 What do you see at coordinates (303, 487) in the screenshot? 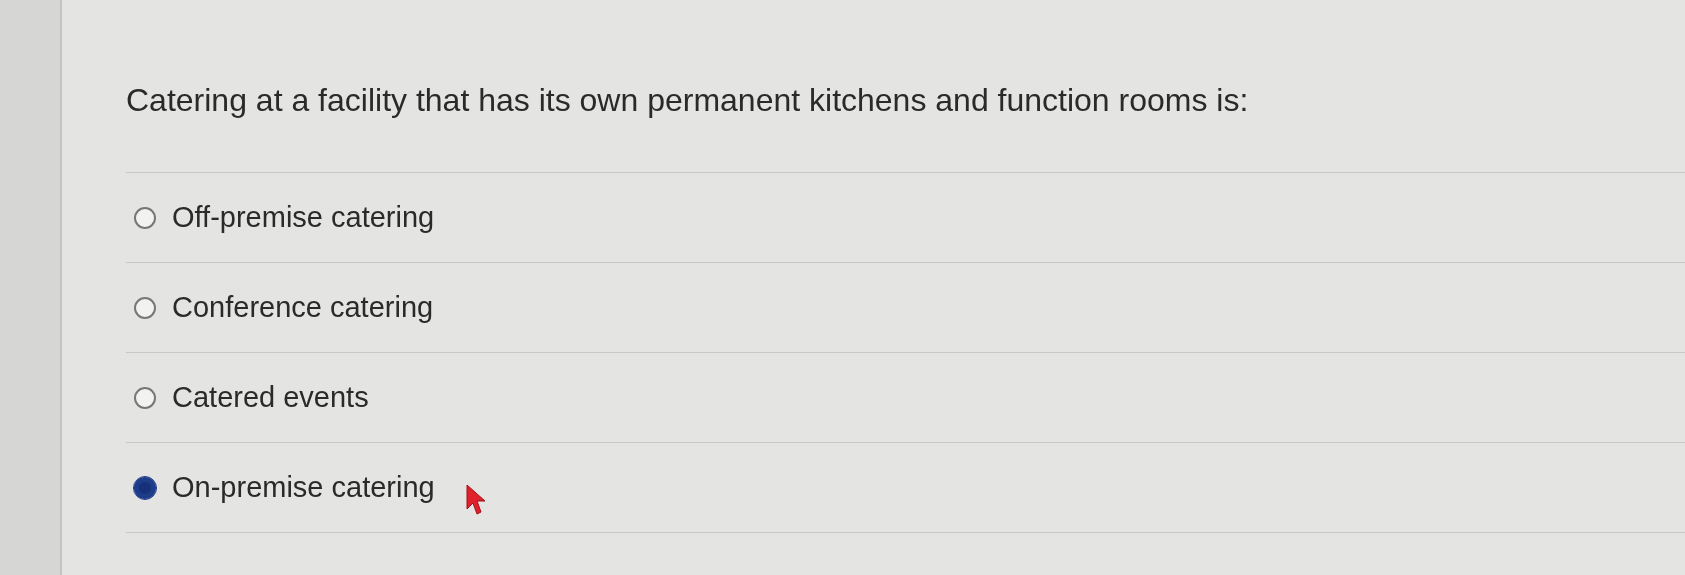
I see `option-label: On-premise catering` at bounding box center [303, 487].